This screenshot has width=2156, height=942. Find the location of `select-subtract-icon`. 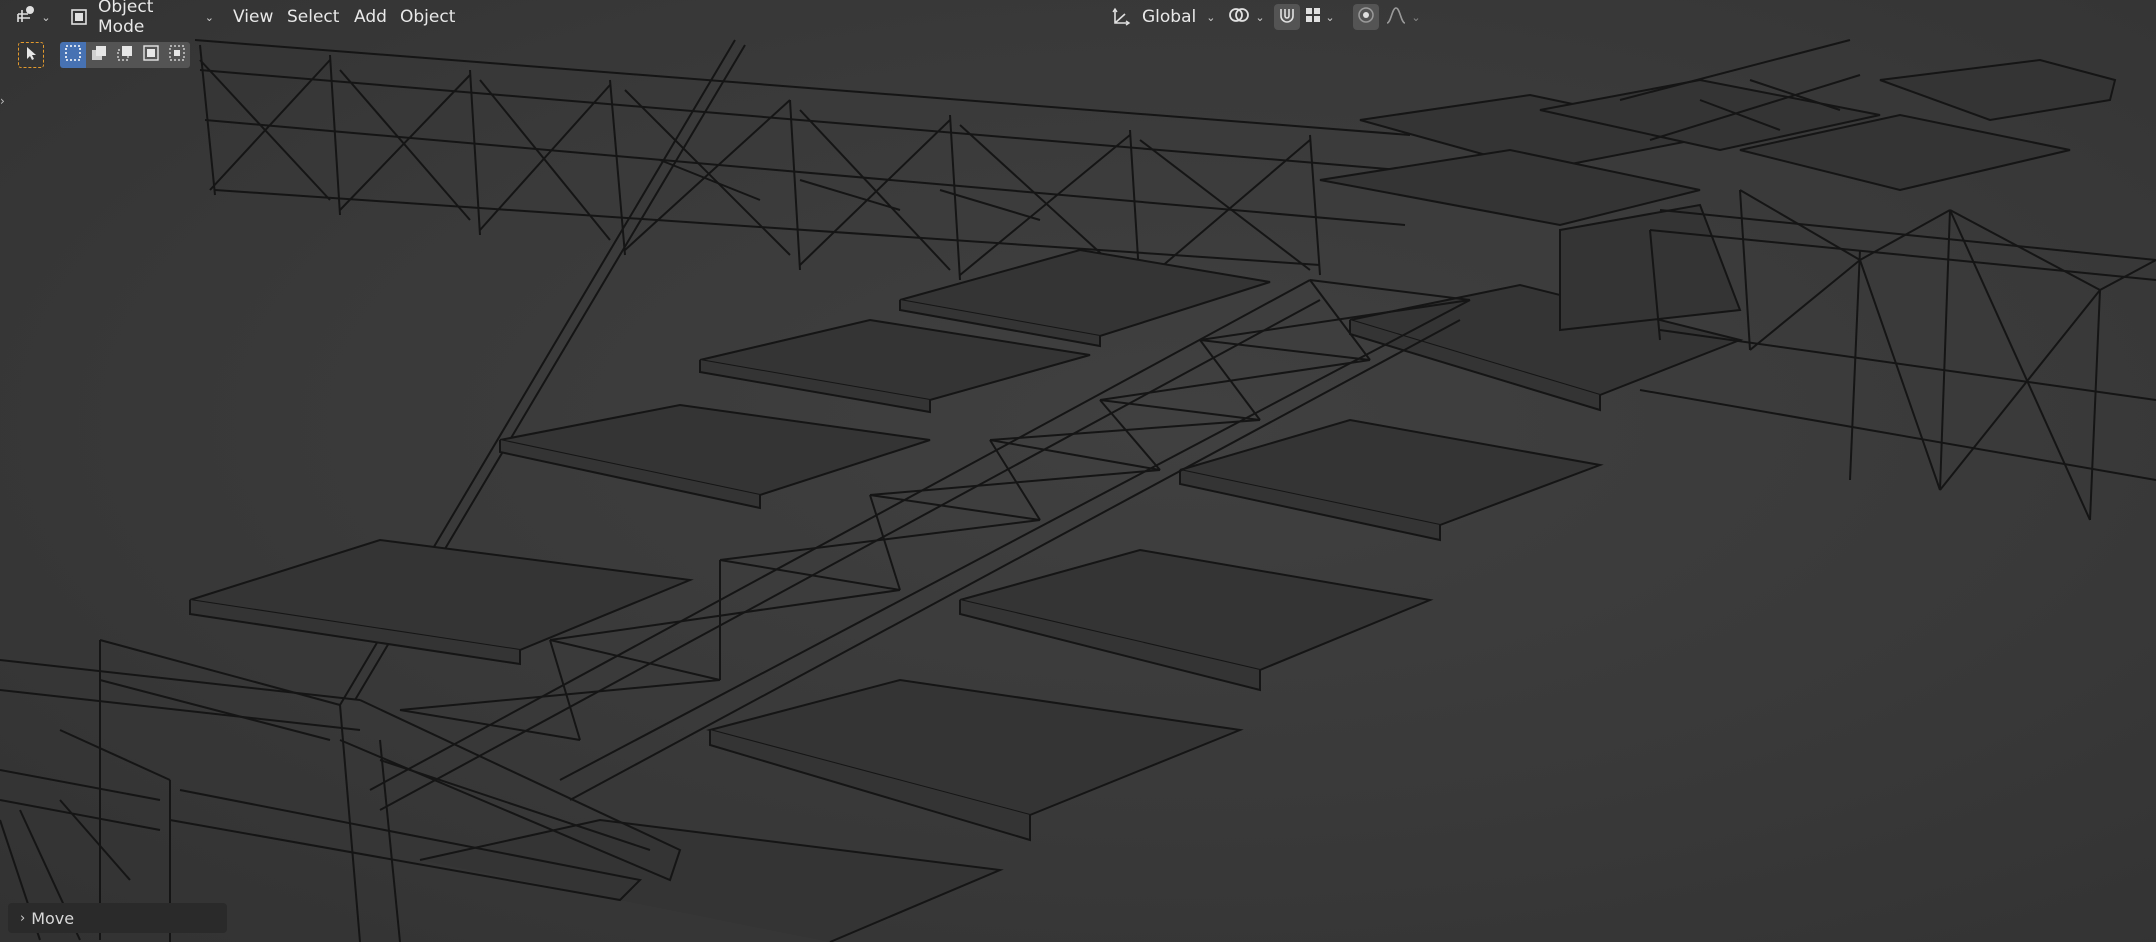

select-subtract-icon is located at coordinates (125, 55).